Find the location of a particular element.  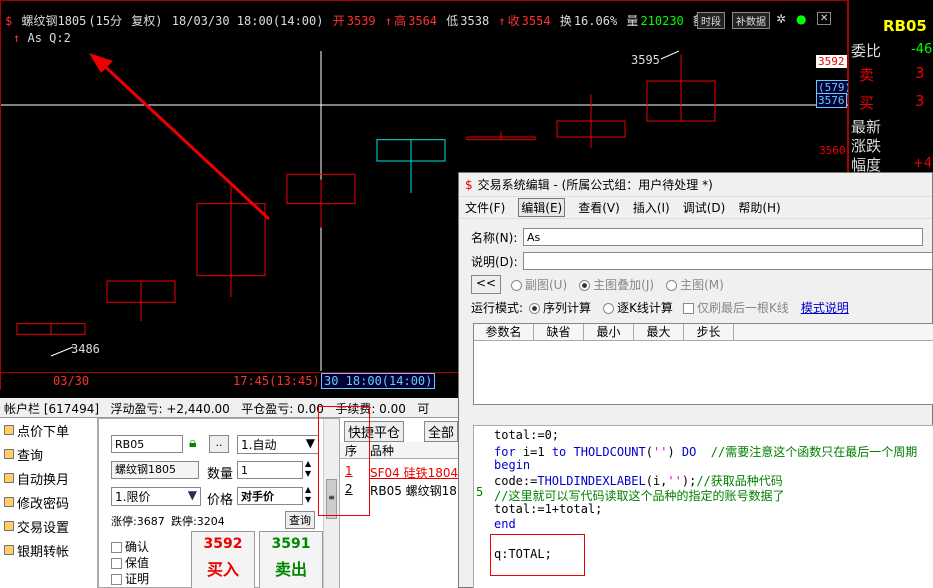

position-list: 快捷平仓 全部 序 品种 1 SF04 硅铁1804 2 RB05 螺纹钢18 is located at coordinates (389, 497).